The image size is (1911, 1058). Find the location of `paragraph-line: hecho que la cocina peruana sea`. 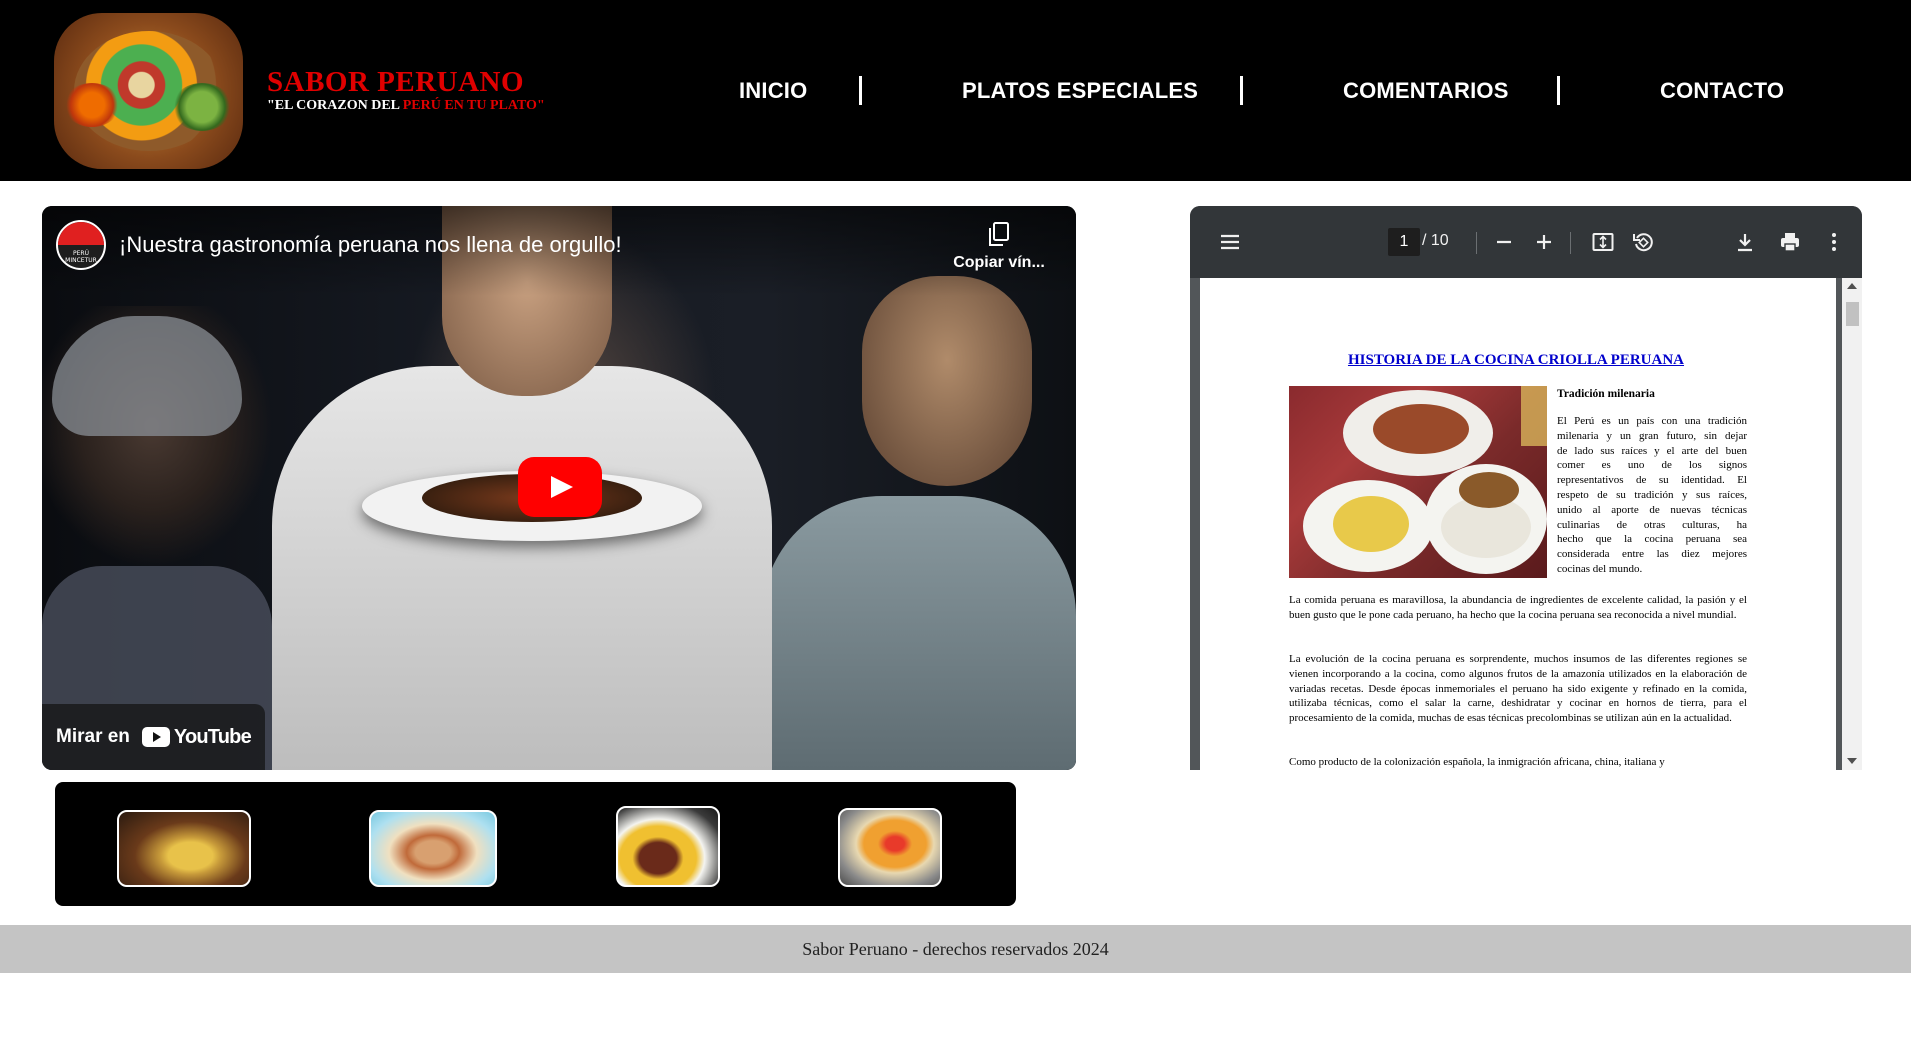

paragraph-line: hecho que la cocina peruana sea is located at coordinates (1652, 539).